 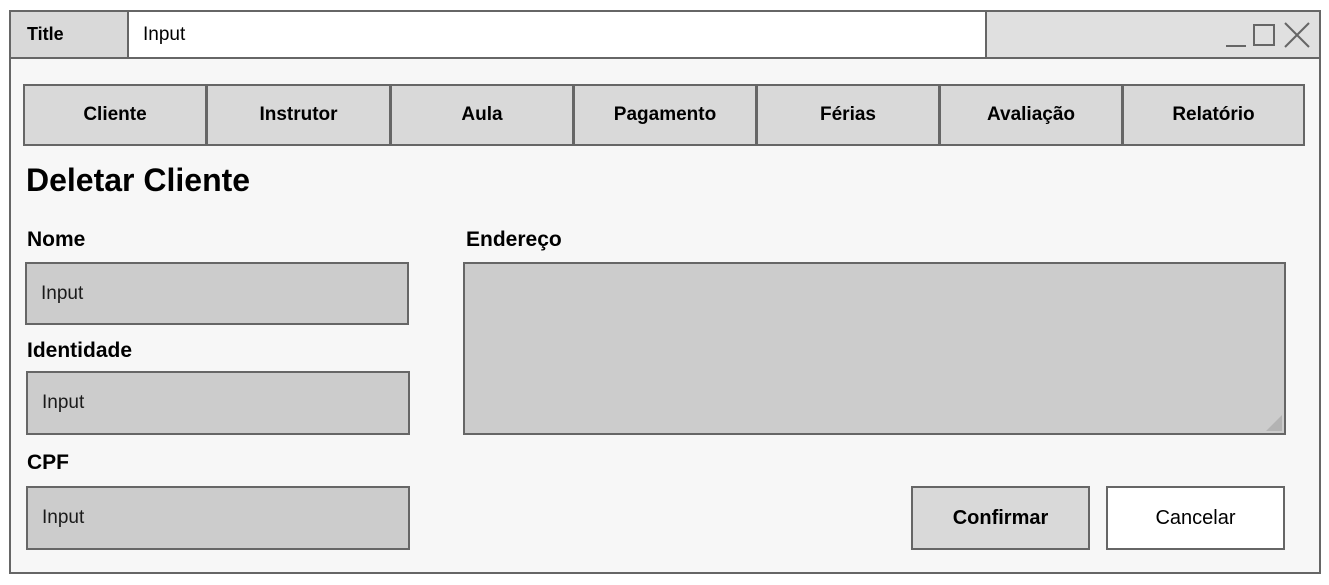 What do you see at coordinates (218, 403) in the screenshot?
I see `identidade-input` at bounding box center [218, 403].